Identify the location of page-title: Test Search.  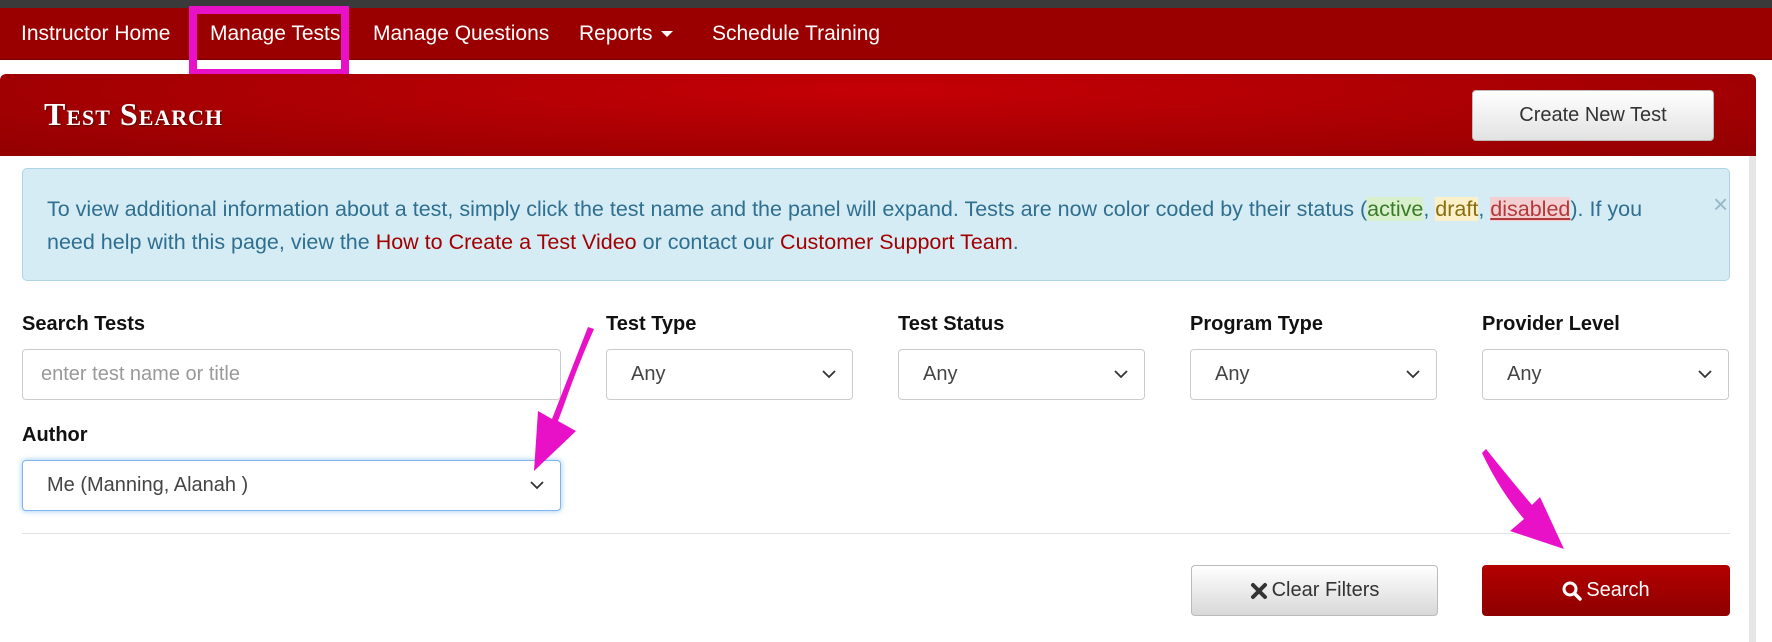
(134, 114).